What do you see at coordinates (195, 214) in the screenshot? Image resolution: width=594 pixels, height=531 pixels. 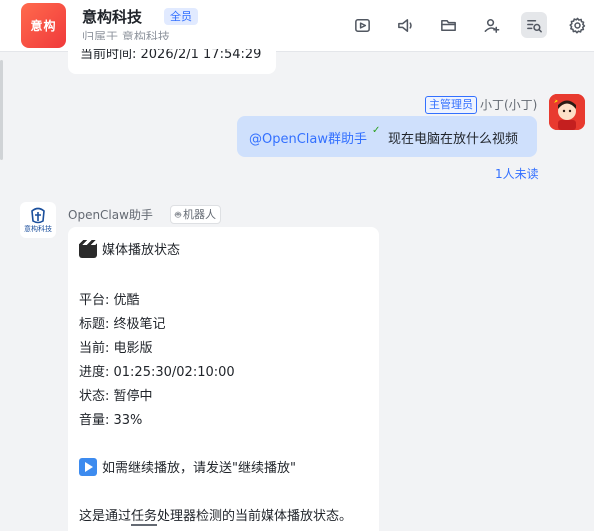 I see `bot-badge: 🤖︎ 机器人` at bounding box center [195, 214].